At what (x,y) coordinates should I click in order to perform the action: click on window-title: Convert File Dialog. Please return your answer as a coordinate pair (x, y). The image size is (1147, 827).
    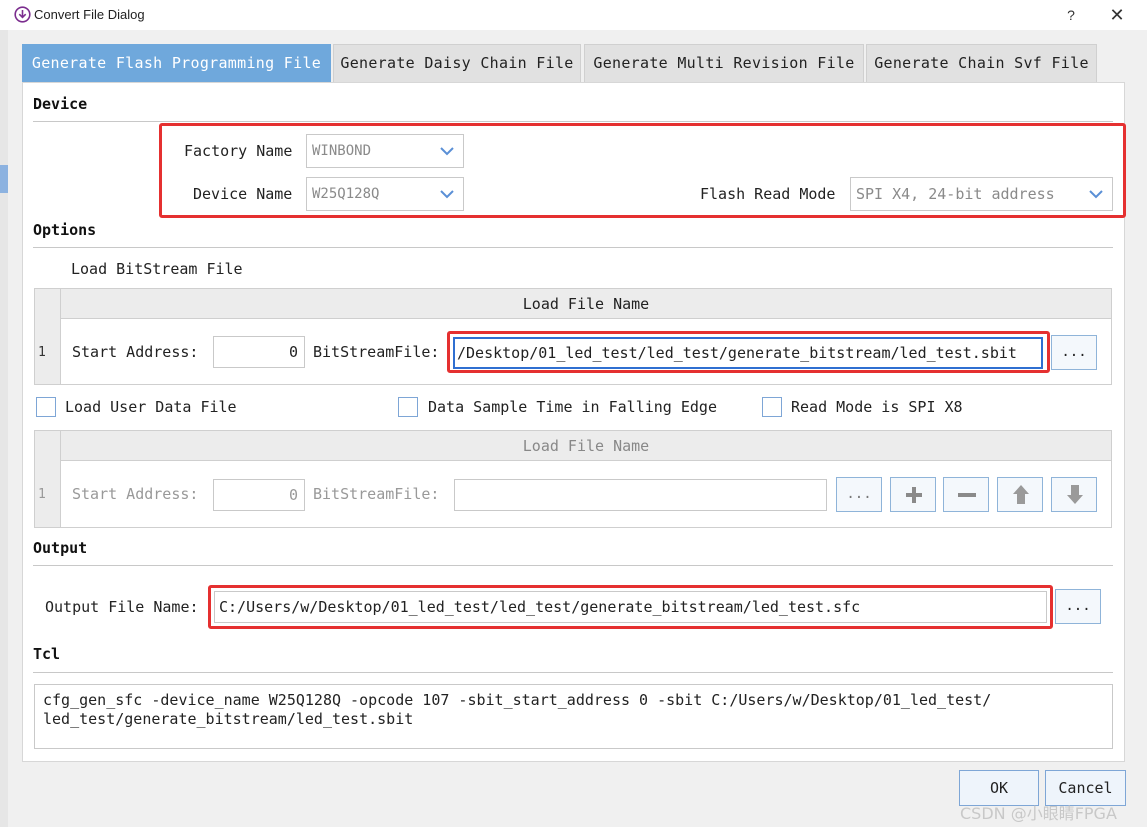
    Looking at the image, I should click on (89, 14).